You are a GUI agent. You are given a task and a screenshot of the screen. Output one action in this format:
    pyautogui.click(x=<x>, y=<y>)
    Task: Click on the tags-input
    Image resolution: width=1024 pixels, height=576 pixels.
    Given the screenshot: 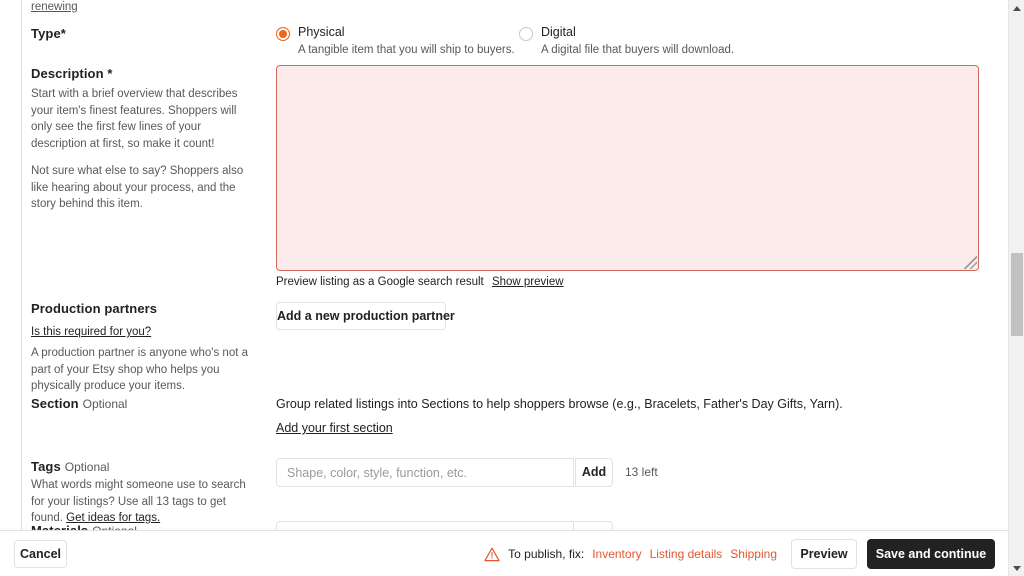 What is the action you would take?
    pyautogui.click(x=425, y=472)
    